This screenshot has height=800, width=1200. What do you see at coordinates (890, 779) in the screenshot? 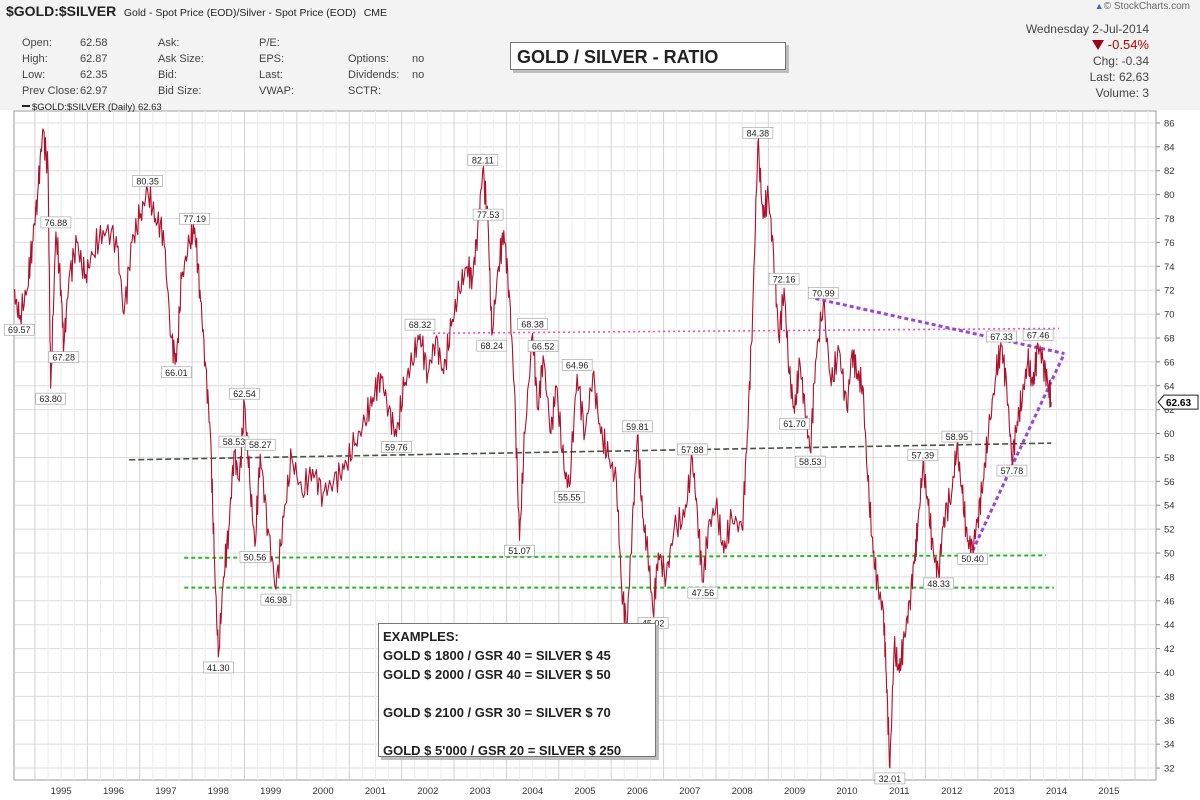
I see `value-callout: 32.01` at bounding box center [890, 779].